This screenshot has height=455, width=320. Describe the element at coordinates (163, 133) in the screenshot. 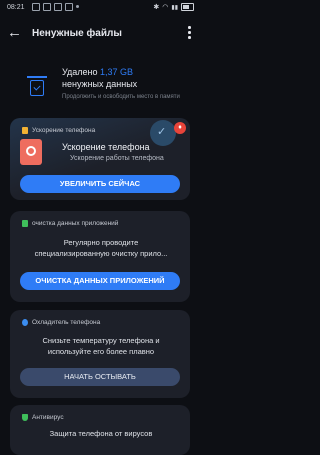

I see `shield-check-icon: ✓` at that location.